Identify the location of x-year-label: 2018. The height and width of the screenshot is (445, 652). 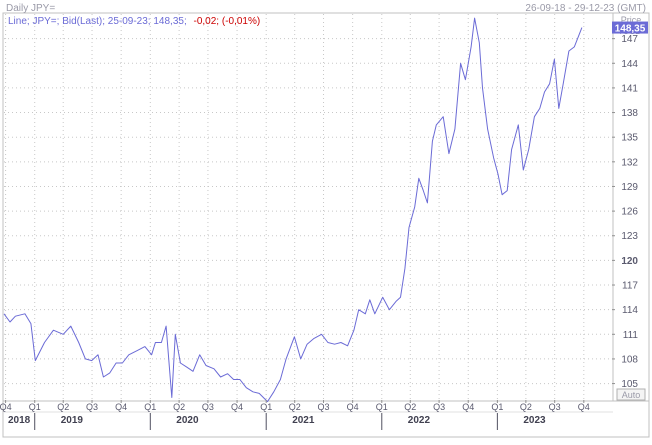
(19, 420).